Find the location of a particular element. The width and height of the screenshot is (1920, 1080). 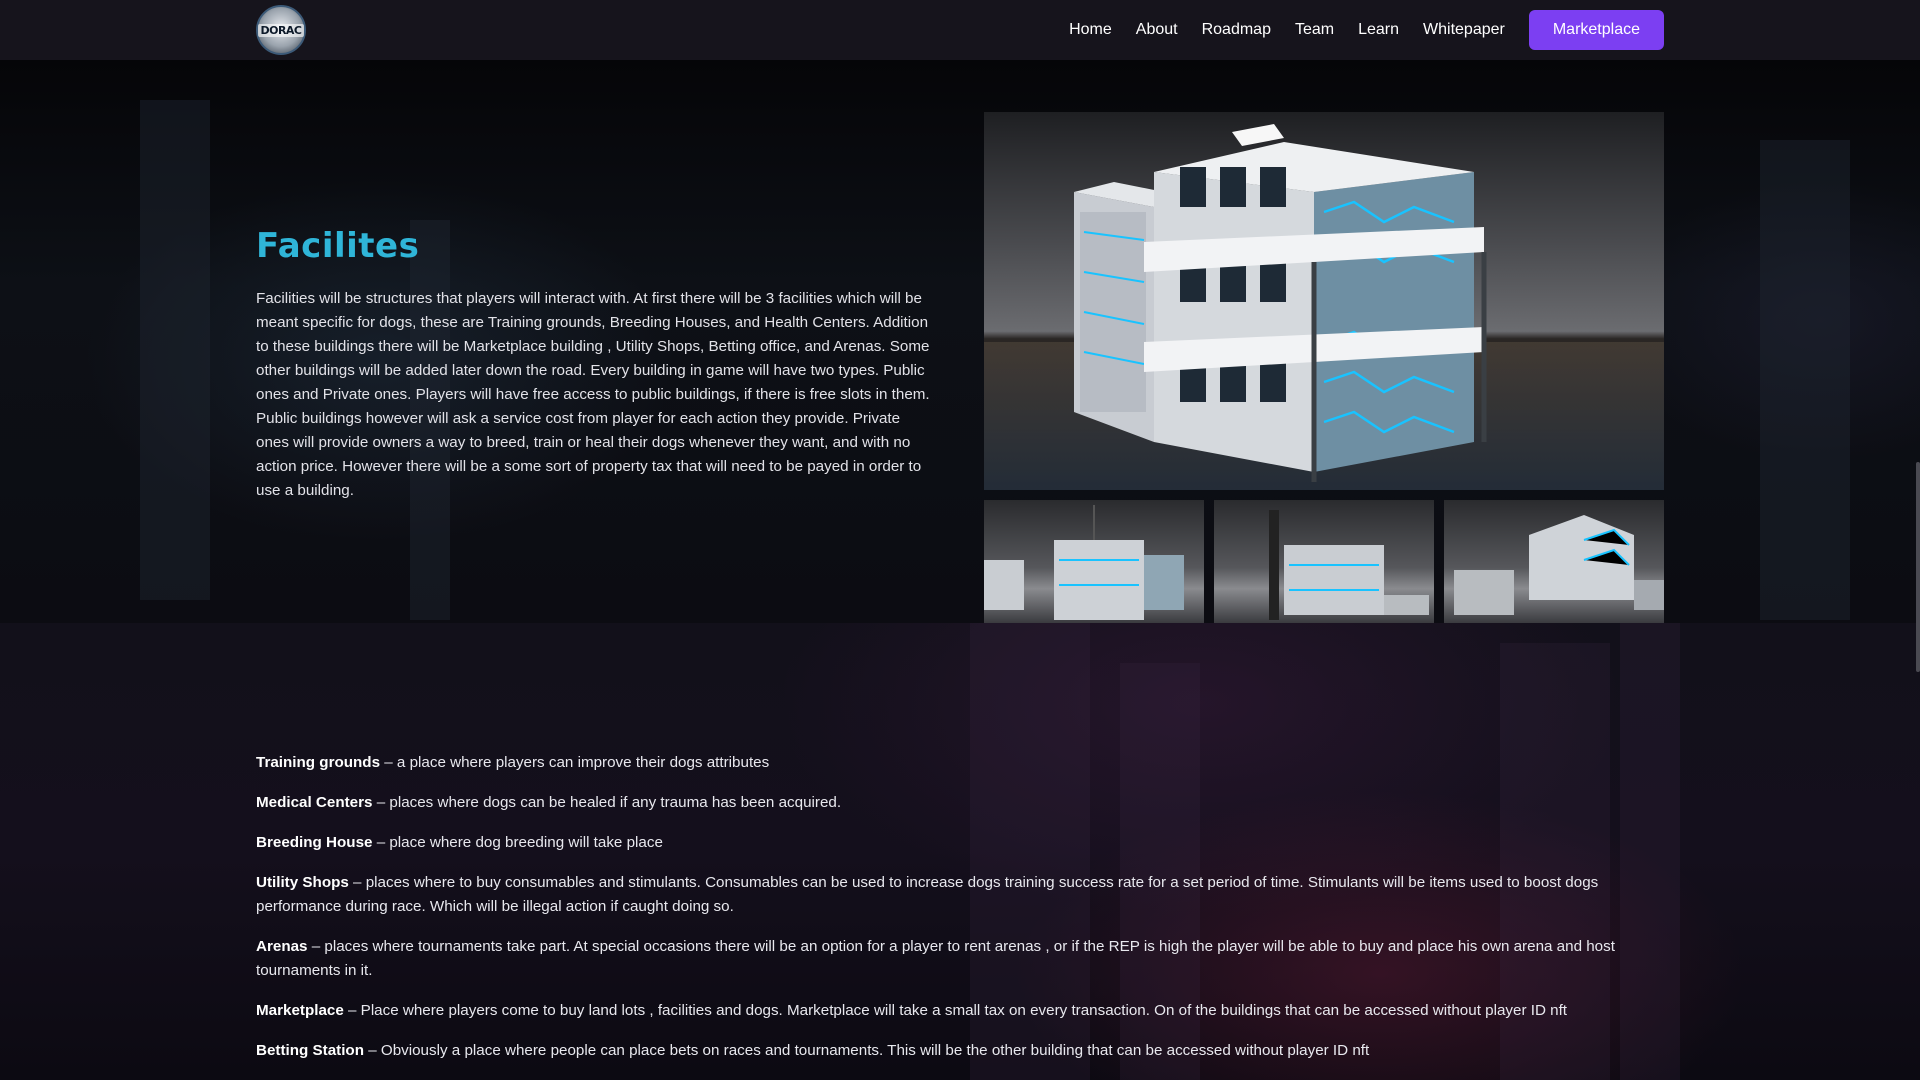

definition-term: Marketplace is located at coordinates (300, 1010).